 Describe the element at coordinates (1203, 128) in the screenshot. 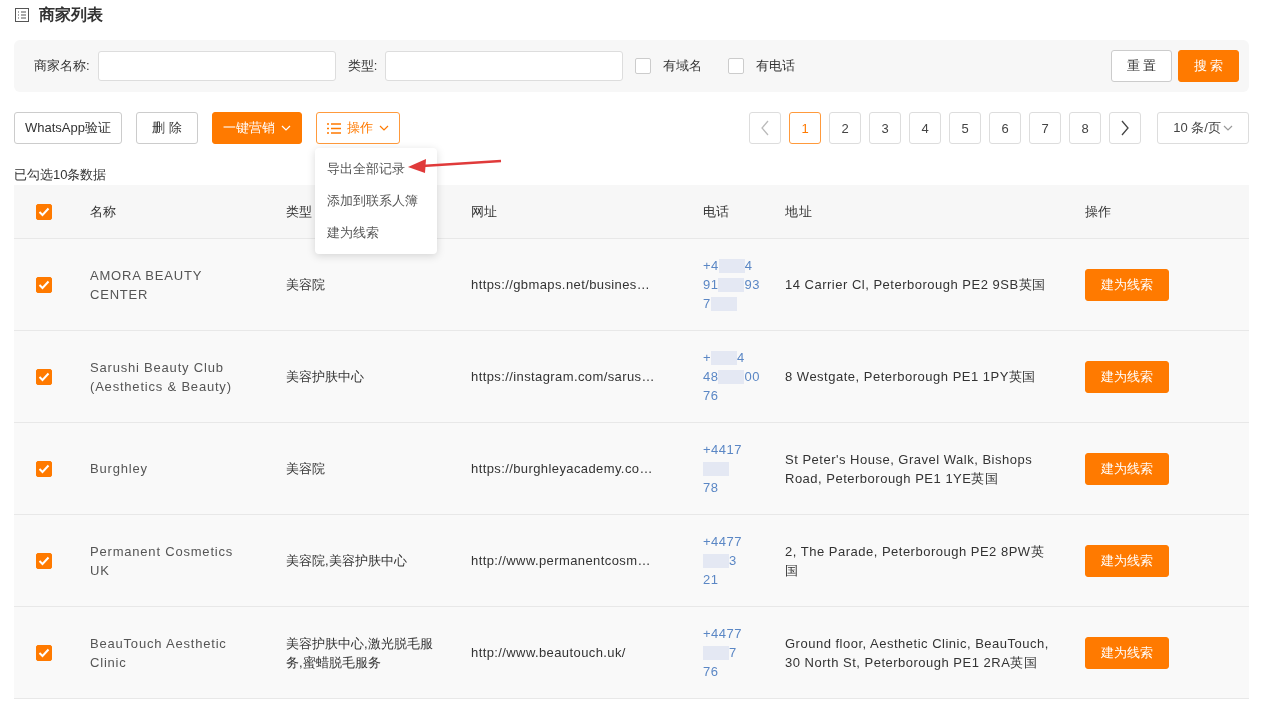

I see `page-size-select: 10 条/页` at that location.